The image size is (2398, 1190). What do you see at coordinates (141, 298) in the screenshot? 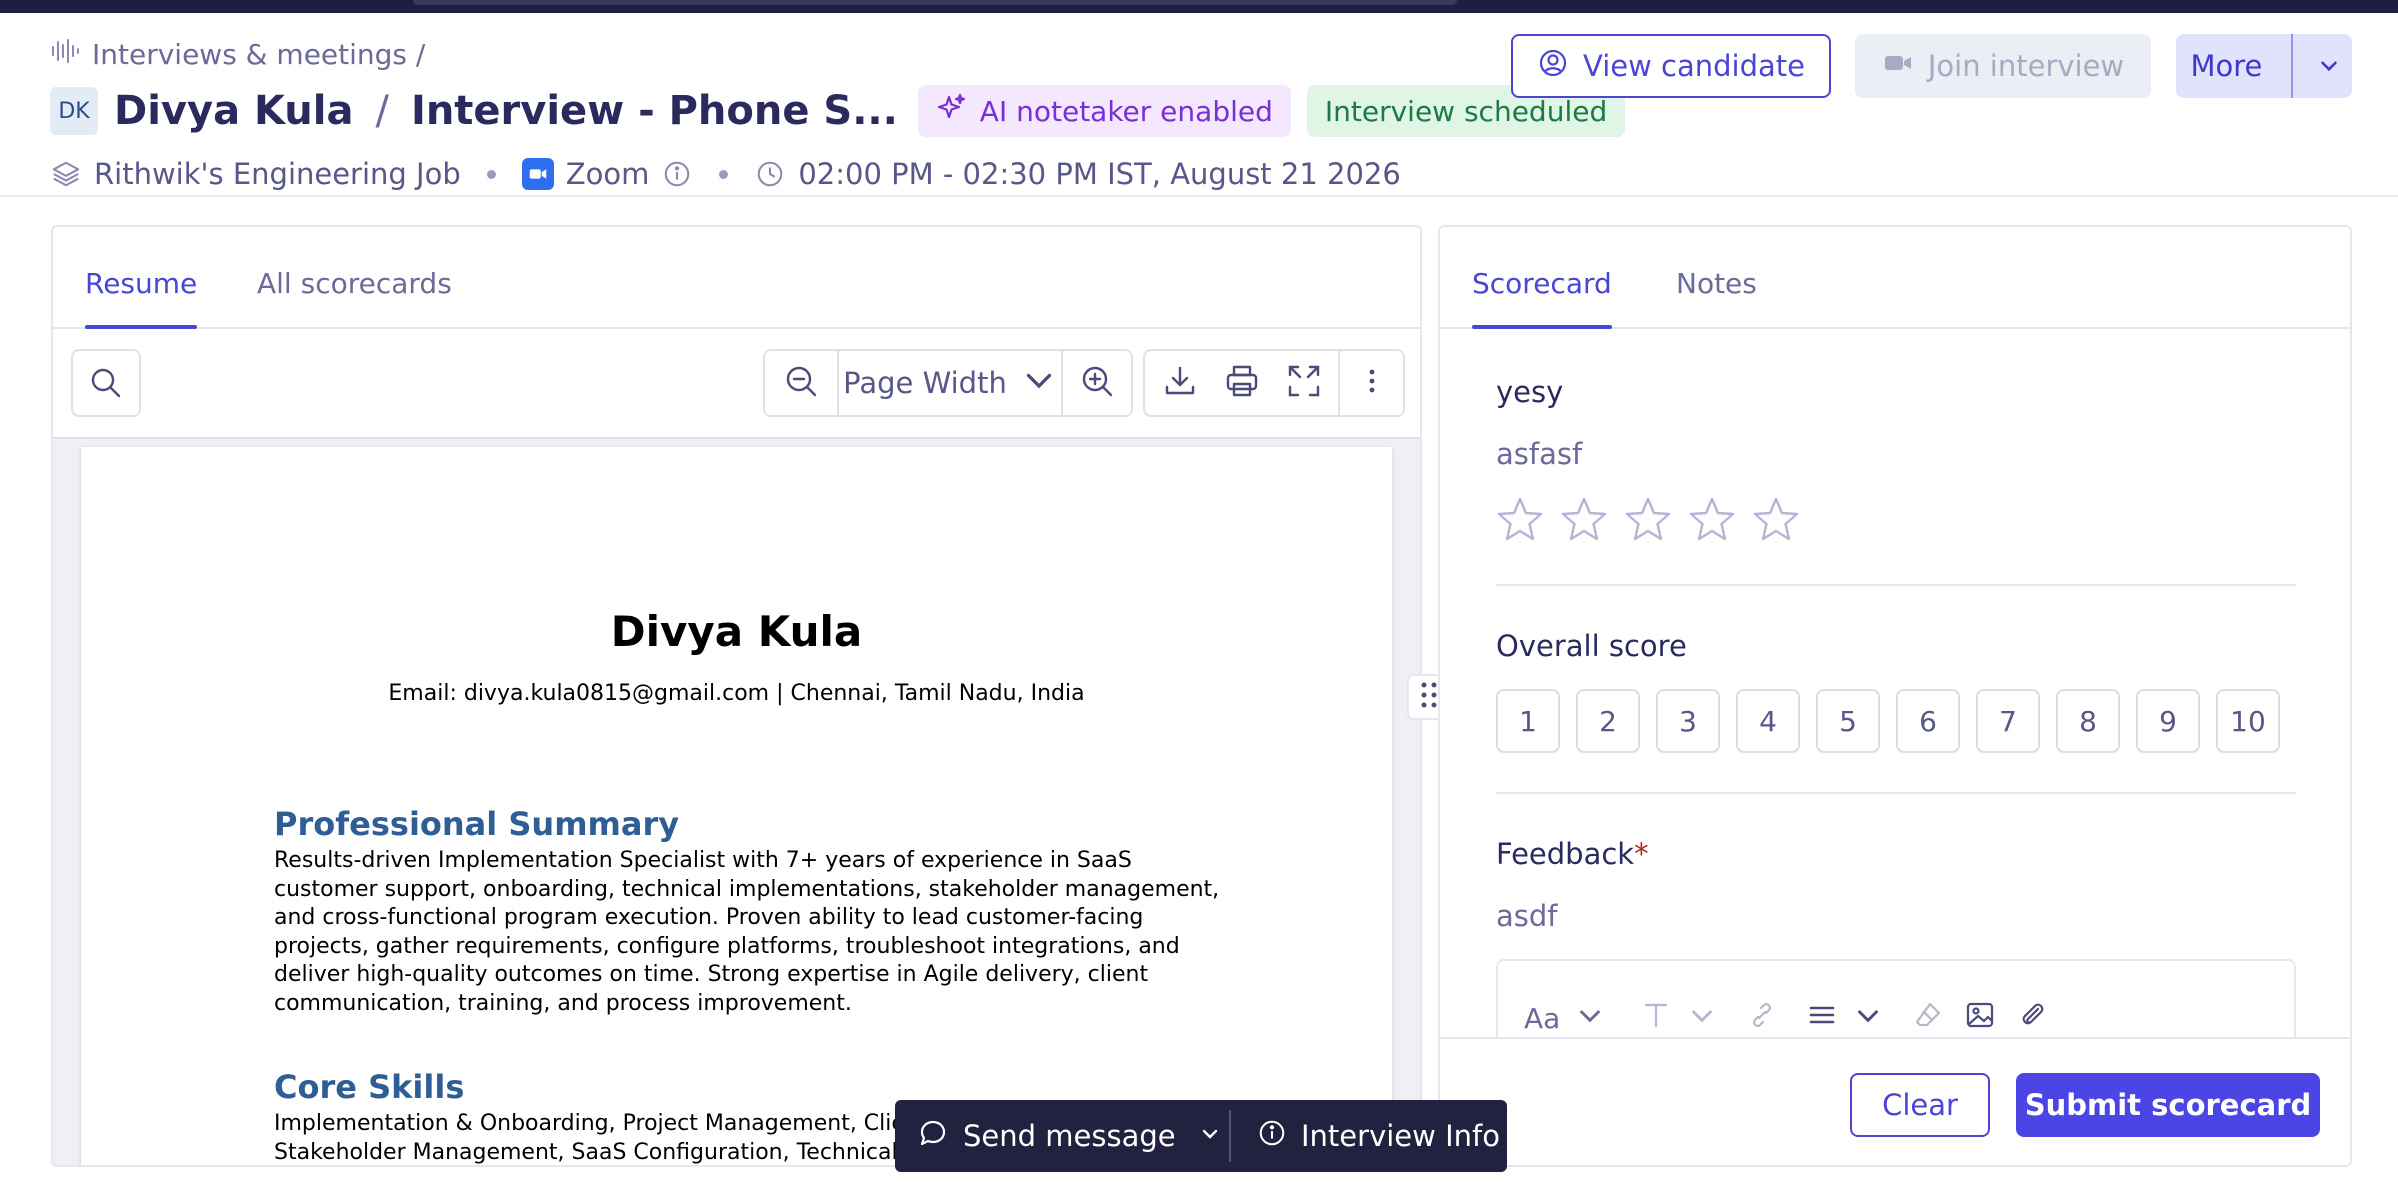
I see `tab-resume: Resume` at bounding box center [141, 298].